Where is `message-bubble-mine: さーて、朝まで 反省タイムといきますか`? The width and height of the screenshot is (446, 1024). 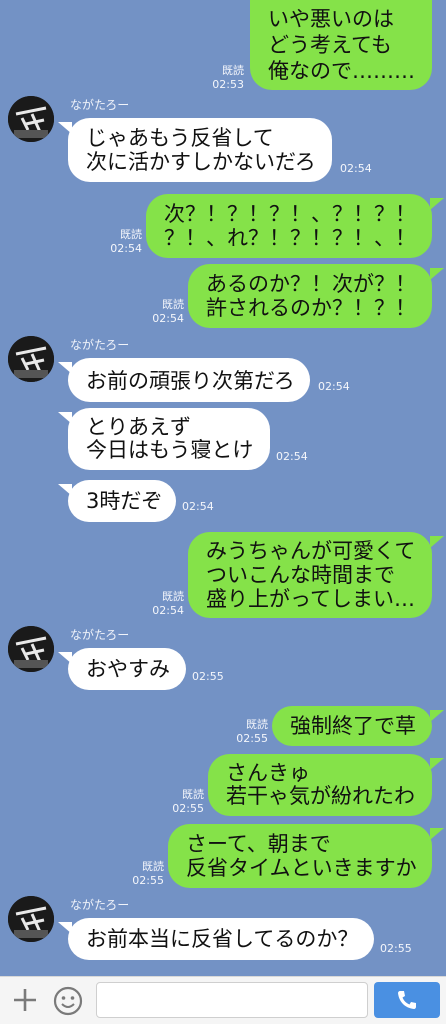
message-bubble-mine: さーて、朝まで 反省タイムといきますか is located at coordinates (300, 856).